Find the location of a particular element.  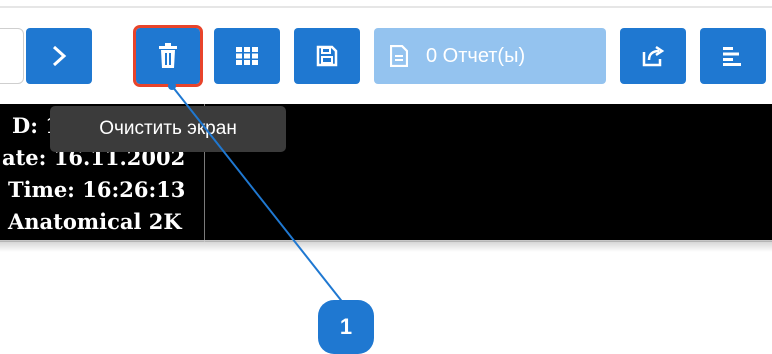

chevron-right-icon is located at coordinates (59, 56).